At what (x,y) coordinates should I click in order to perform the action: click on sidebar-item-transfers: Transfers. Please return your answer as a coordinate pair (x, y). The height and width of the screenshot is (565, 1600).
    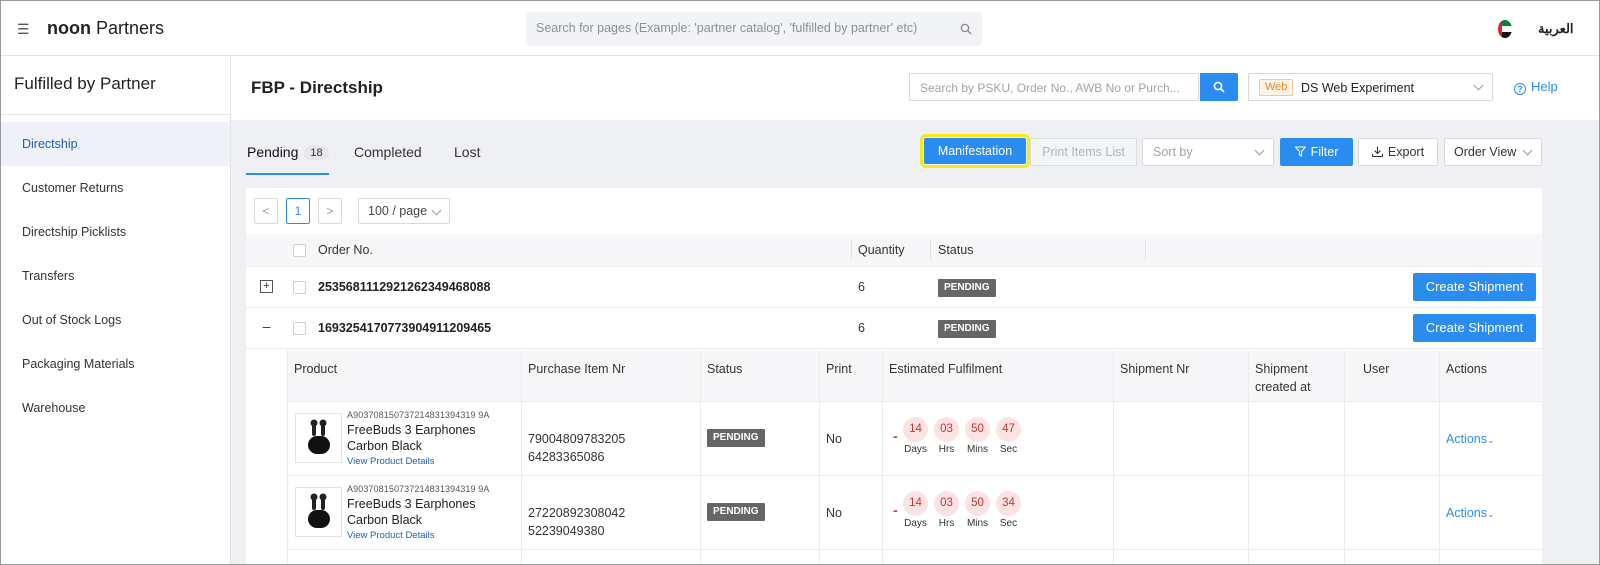
    Looking at the image, I should click on (115, 276).